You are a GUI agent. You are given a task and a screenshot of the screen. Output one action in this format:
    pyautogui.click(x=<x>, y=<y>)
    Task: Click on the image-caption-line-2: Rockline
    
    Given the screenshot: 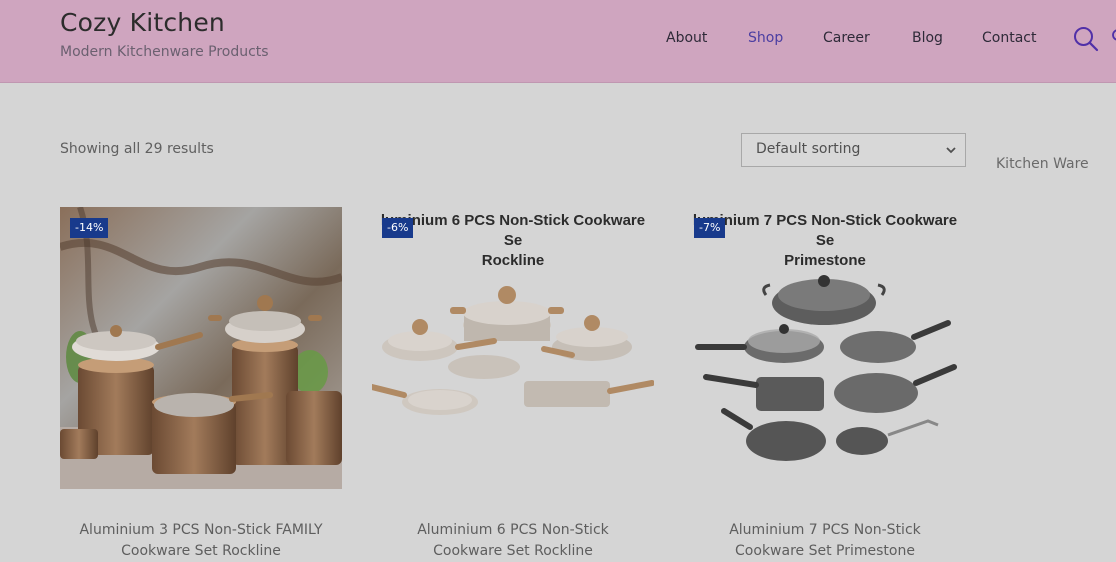 What is the action you would take?
    pyautogui.click(x=513, y=260)
    